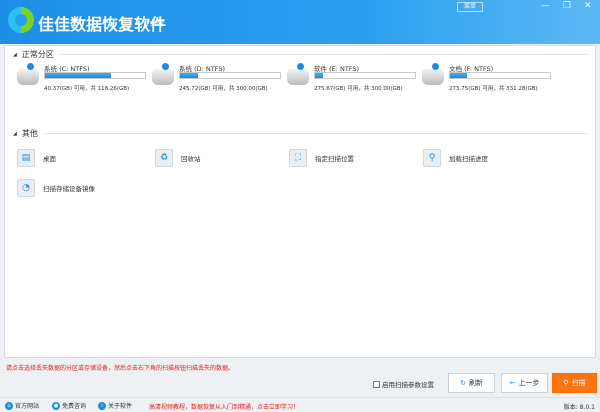  What do you see at coordinates (300, 54) in the screenshot?
I see `partitions-header: ◢ 正常分区` at bounding box center [300, 54].